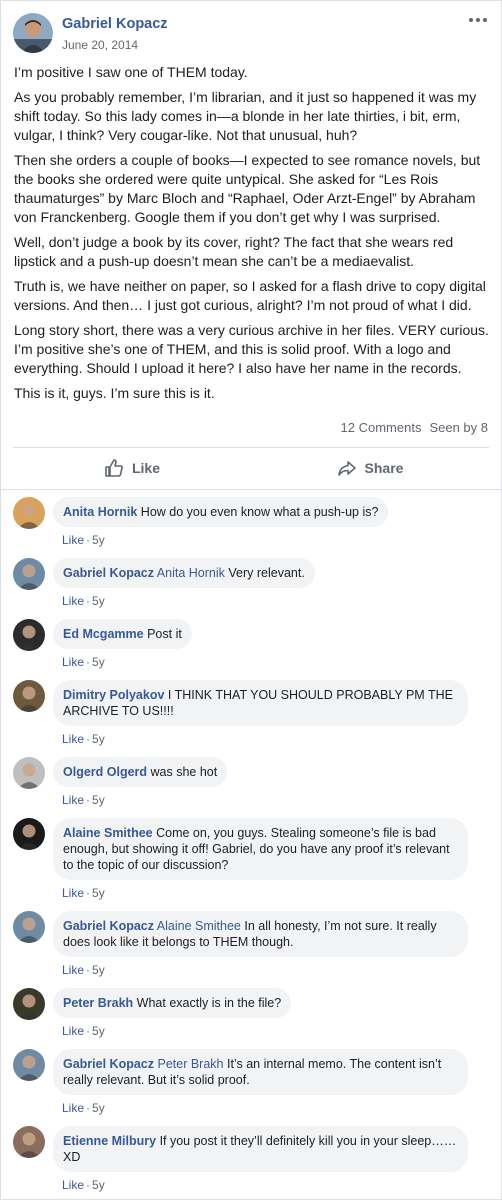 The width and height of the screenshot is (502, 1200). What do you see at coordinates (266, 573) in the screenshot?
I see `comment-text: Very relevant.` at bounding box center [266, 573].